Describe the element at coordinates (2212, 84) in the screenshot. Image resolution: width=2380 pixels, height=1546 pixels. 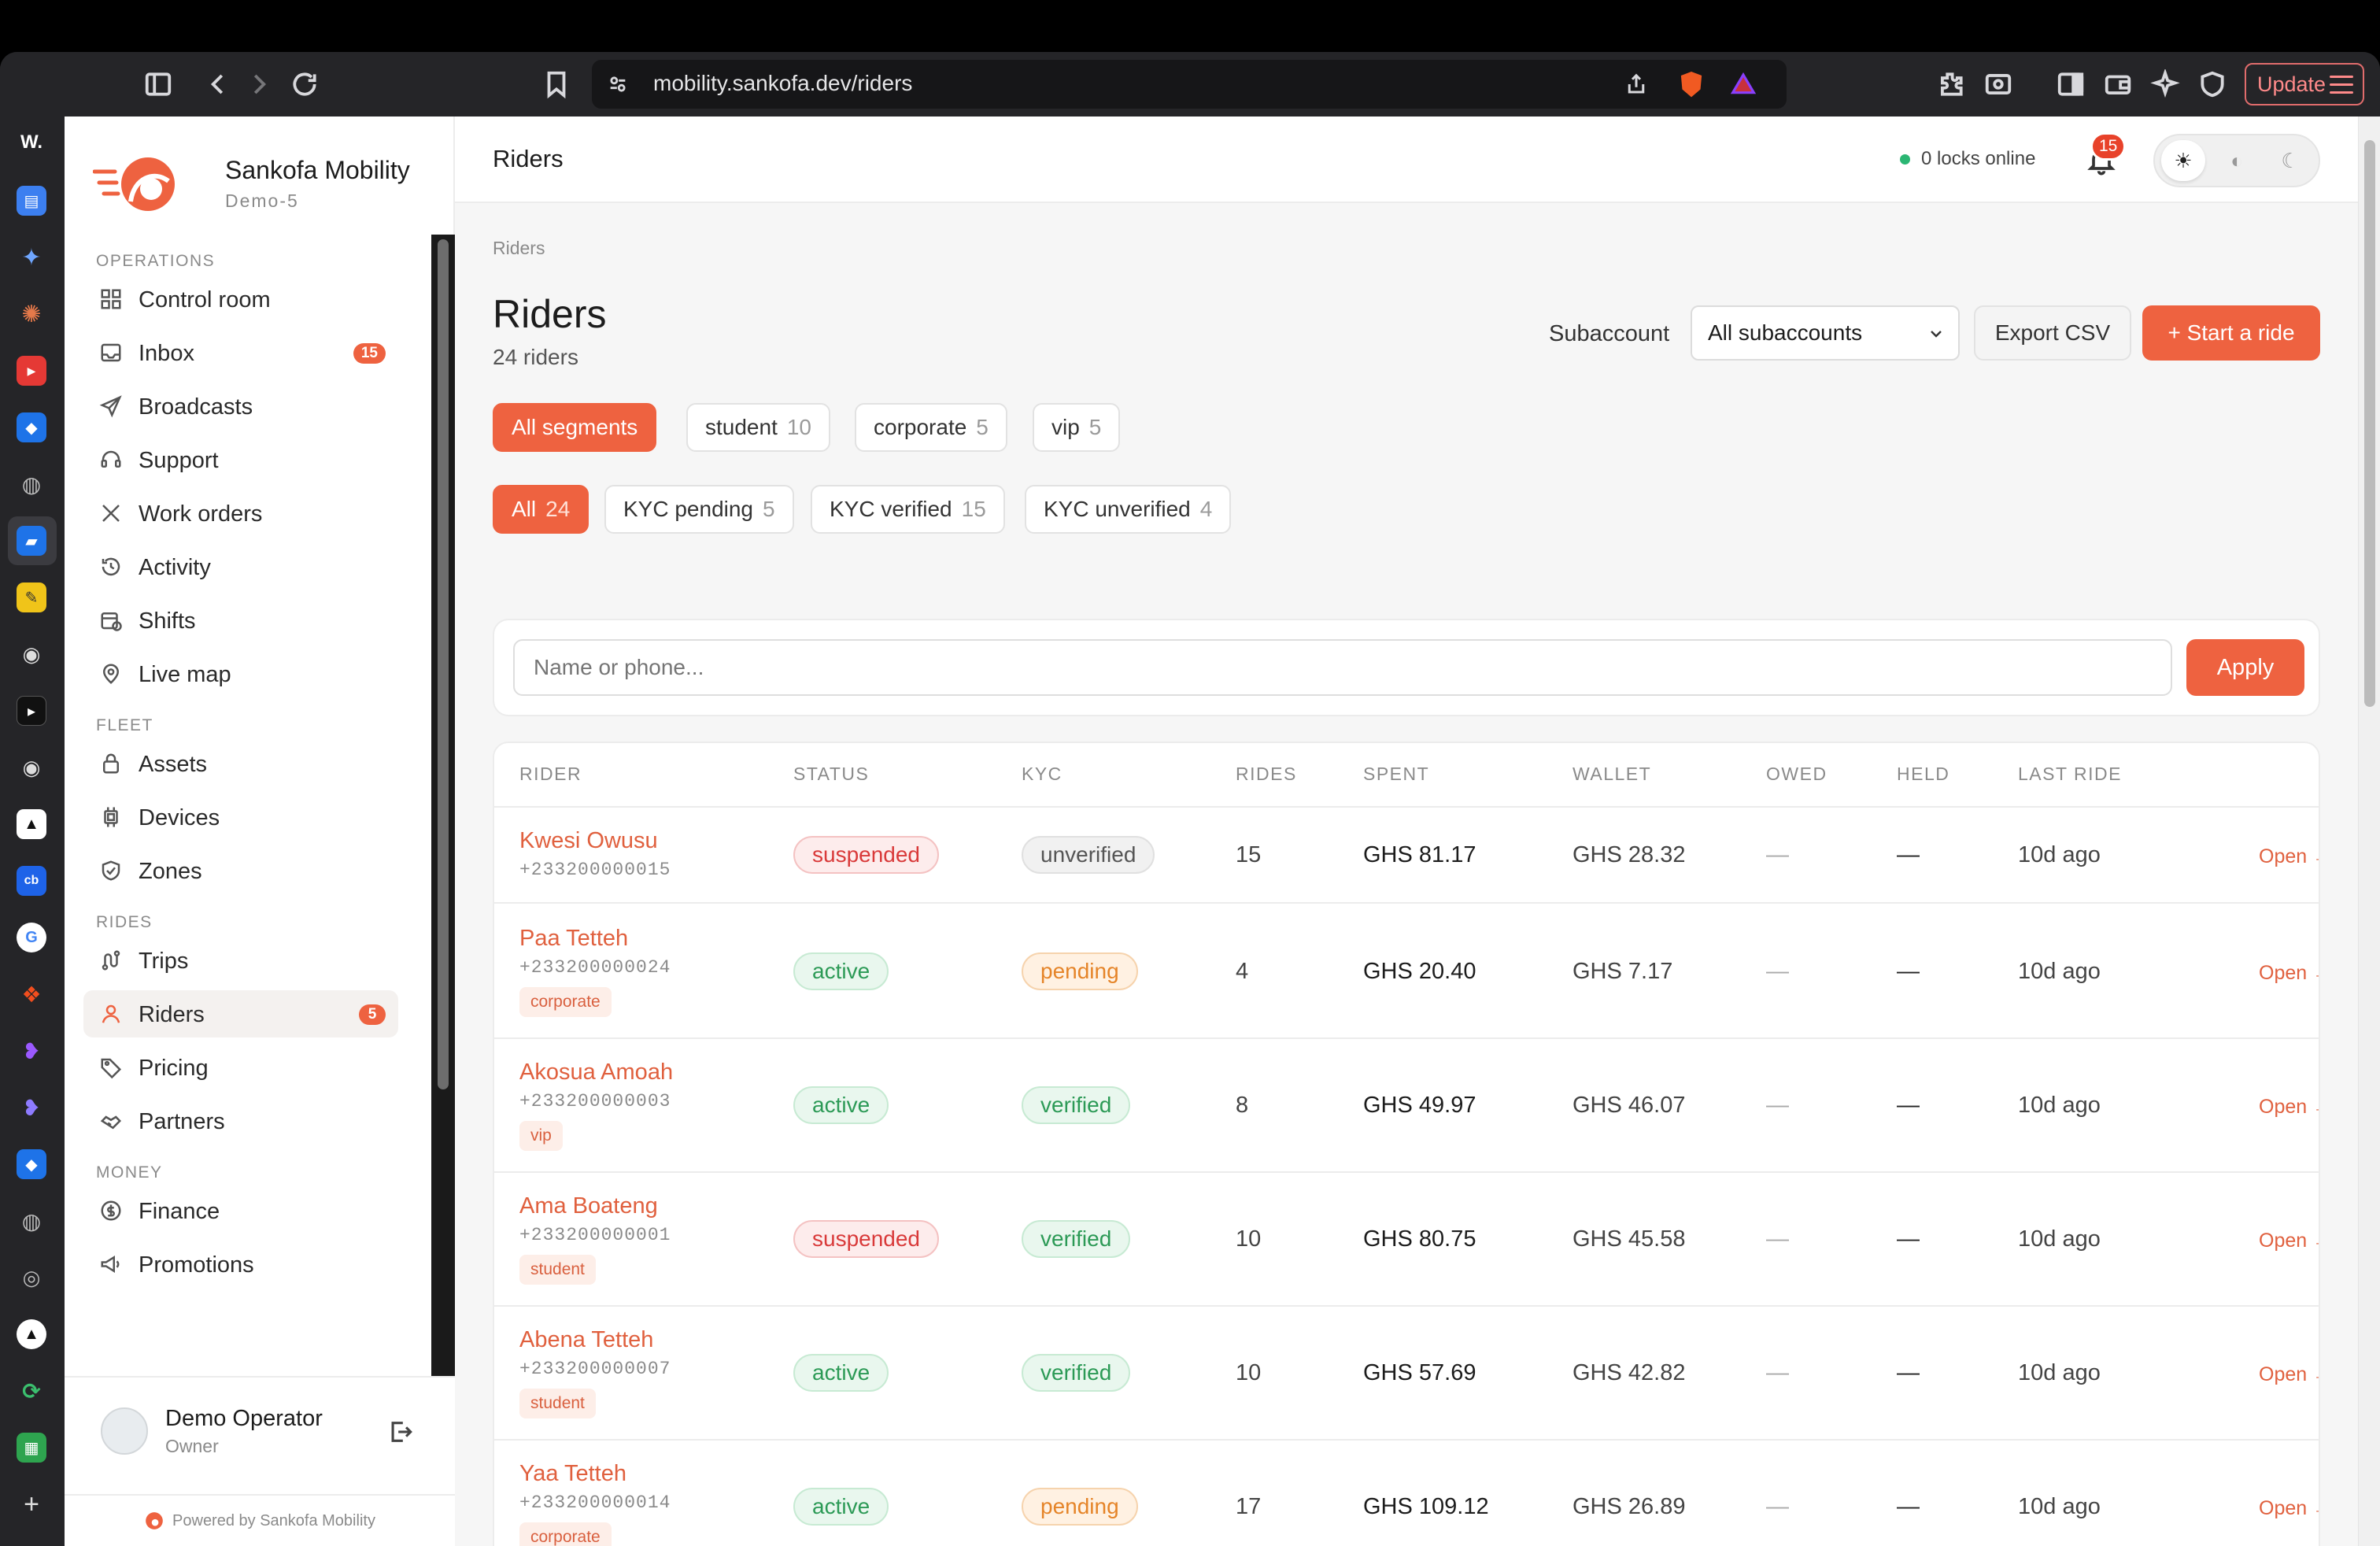
I see `vpn-icon` at that location.